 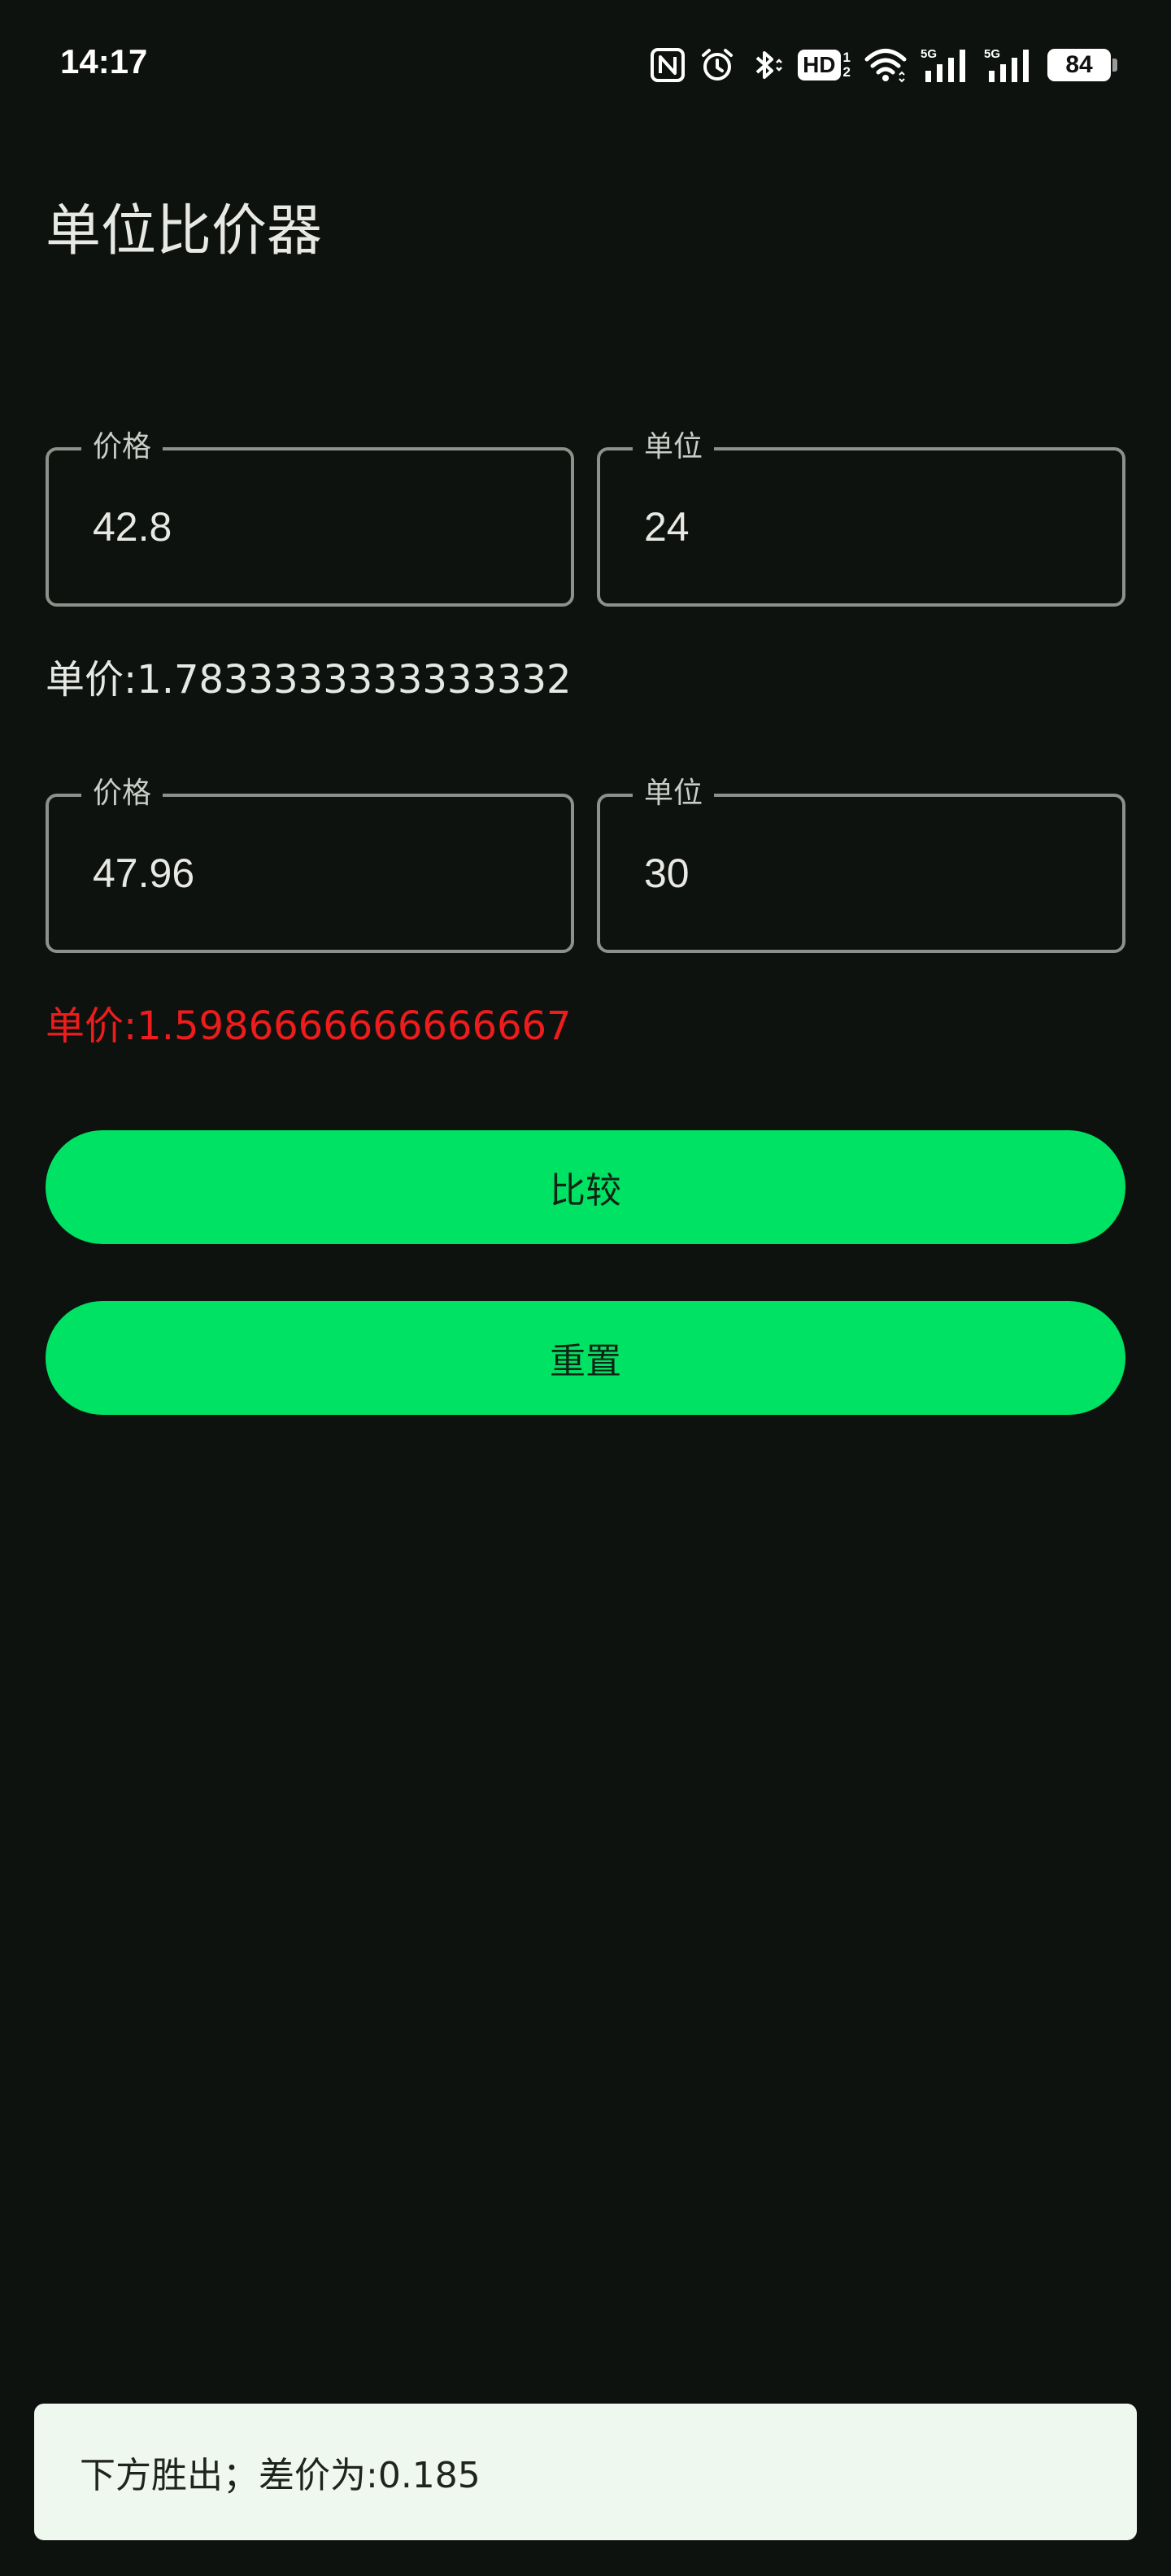 I want to click on price-label-2: 价格, so click(x=122, y=793).